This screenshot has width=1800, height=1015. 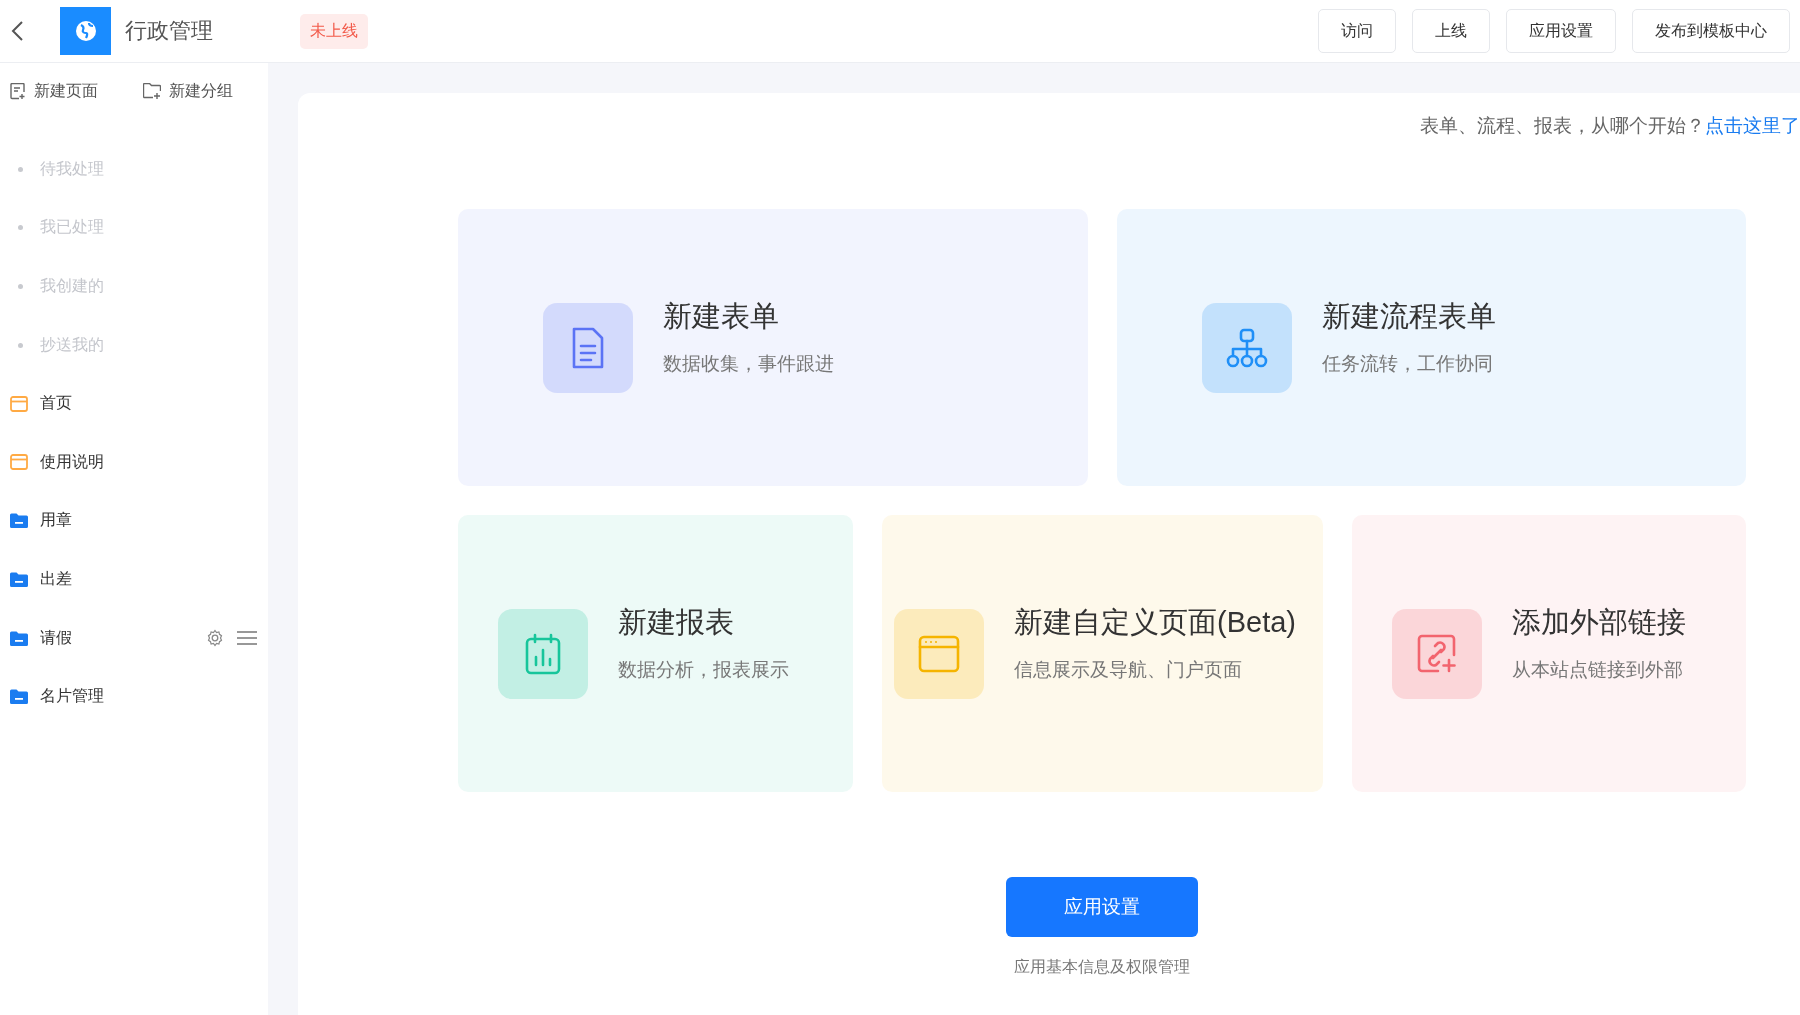 I want to click on card-title: 新建流程表单, so click(x=1408, y=316).